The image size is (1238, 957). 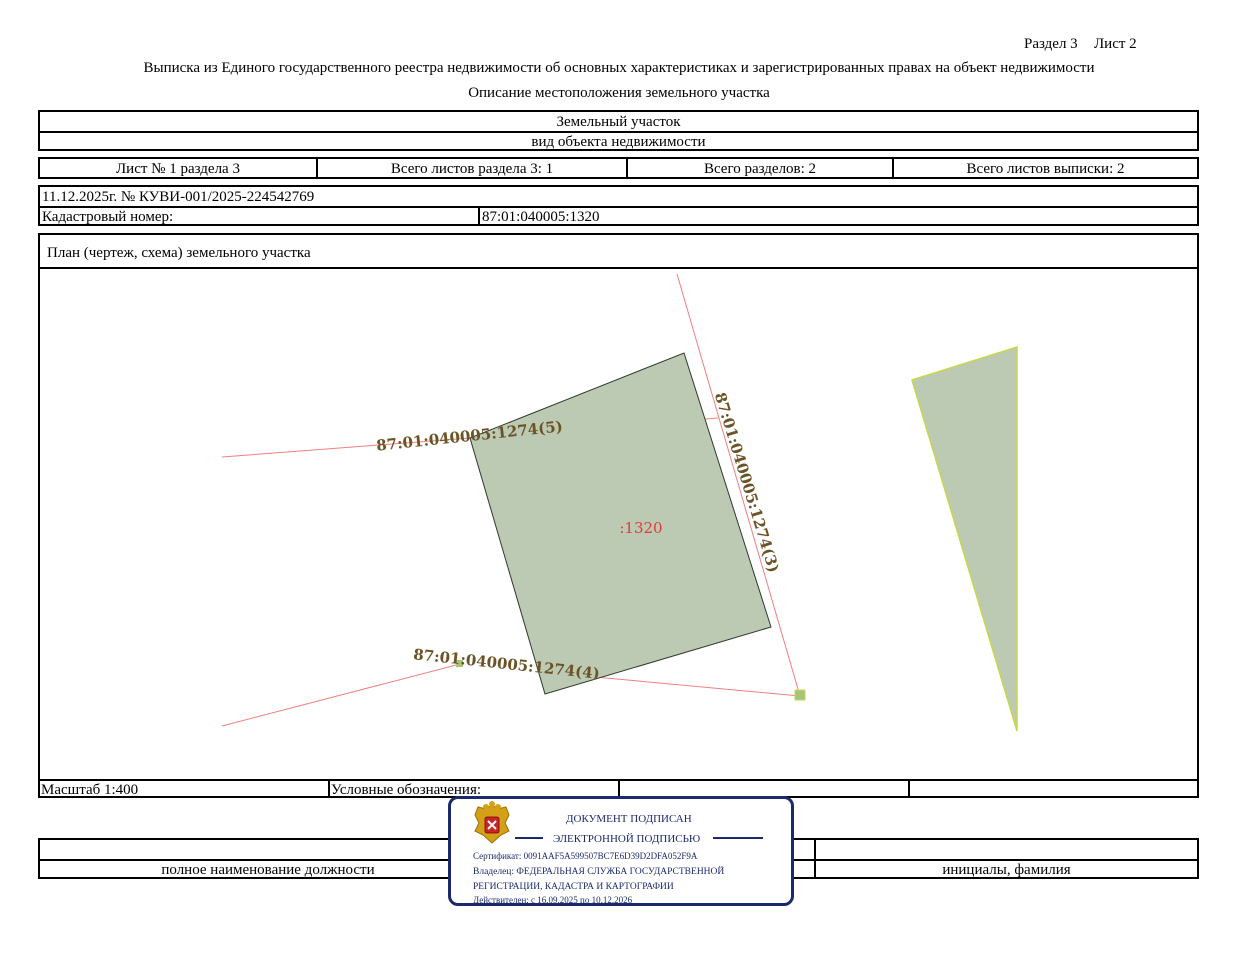 I want to click on coat-of-arms-icon, so click(x=492, y=822).